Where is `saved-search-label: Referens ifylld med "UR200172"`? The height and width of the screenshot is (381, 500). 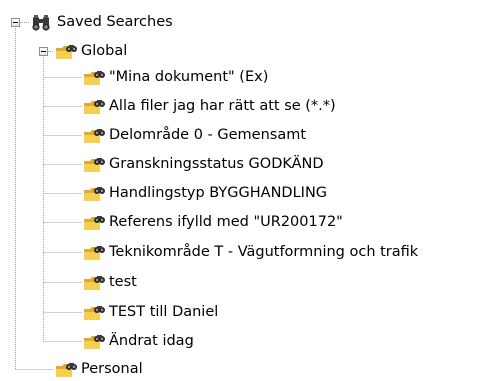
saved-search-label: Referens ifylld med "UR200172" is located at coordinates (226, 222).